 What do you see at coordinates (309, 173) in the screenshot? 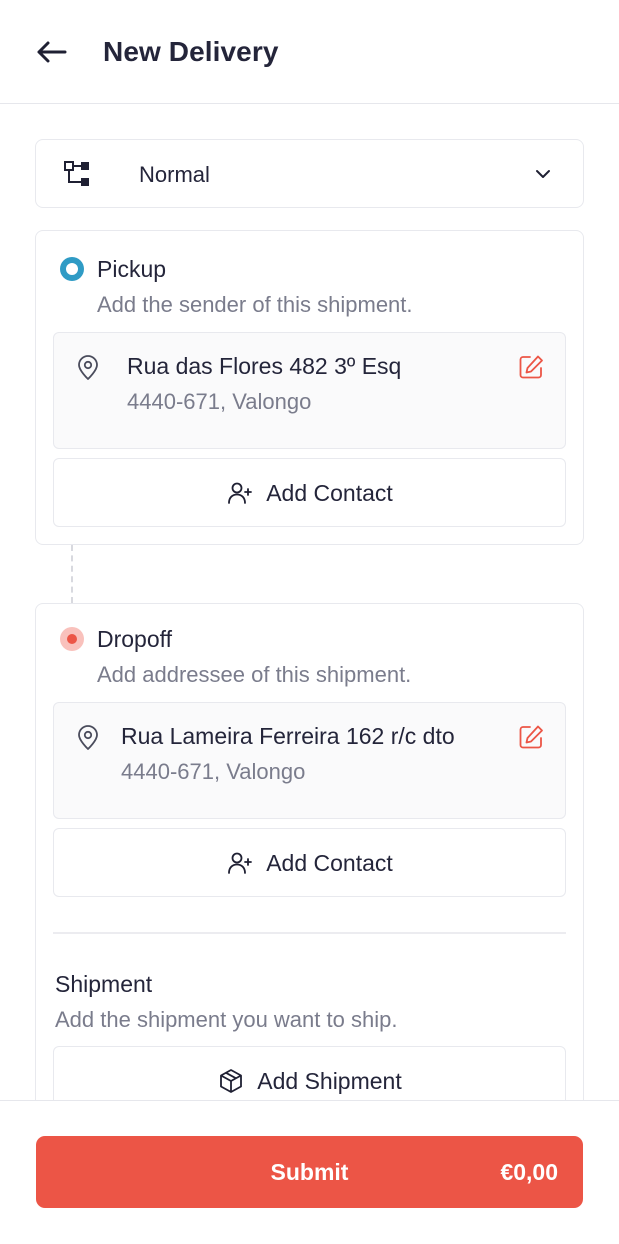
I see `delivery-type-select: Normal` at bounding box center [309, 173].